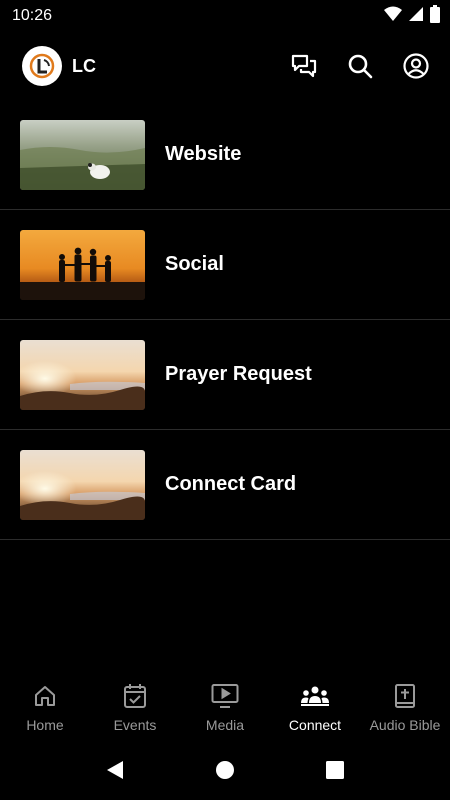 The height and width of the screenshot is (800, 450). What do you see at coordinates (42, 66) in the screenshot?
I see `church-logo` at bounding box center [42, 66].